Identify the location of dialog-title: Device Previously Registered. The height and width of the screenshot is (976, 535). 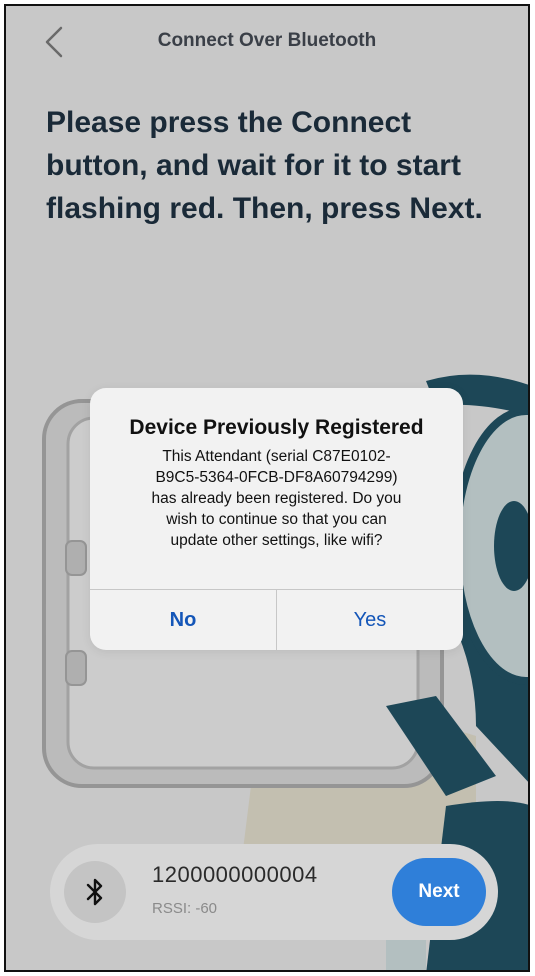
(276, 427).